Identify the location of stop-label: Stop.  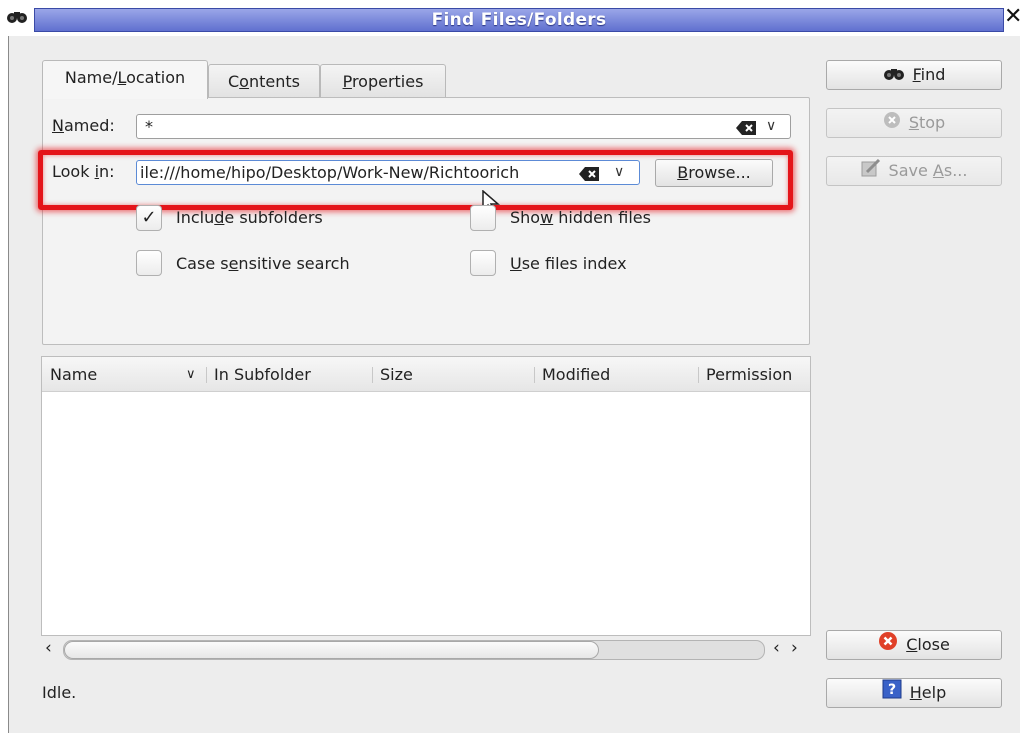
(927, 122).